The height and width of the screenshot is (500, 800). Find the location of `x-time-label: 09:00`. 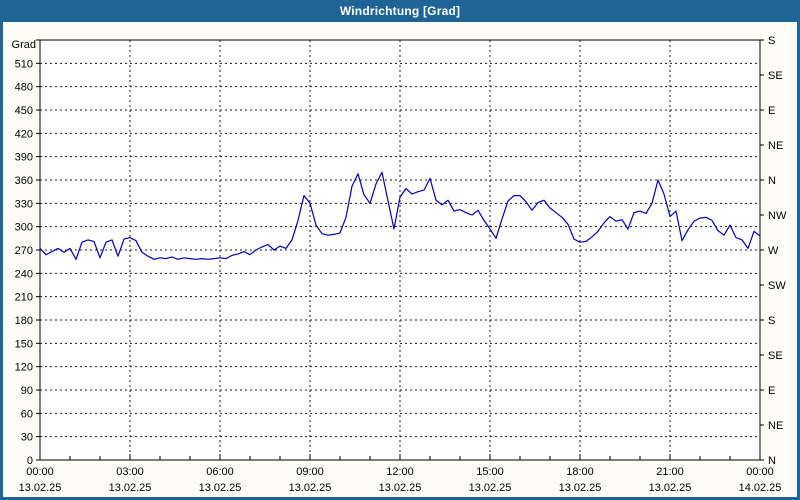

x-time-label: 09:00 is located at coordinates (310, 472).